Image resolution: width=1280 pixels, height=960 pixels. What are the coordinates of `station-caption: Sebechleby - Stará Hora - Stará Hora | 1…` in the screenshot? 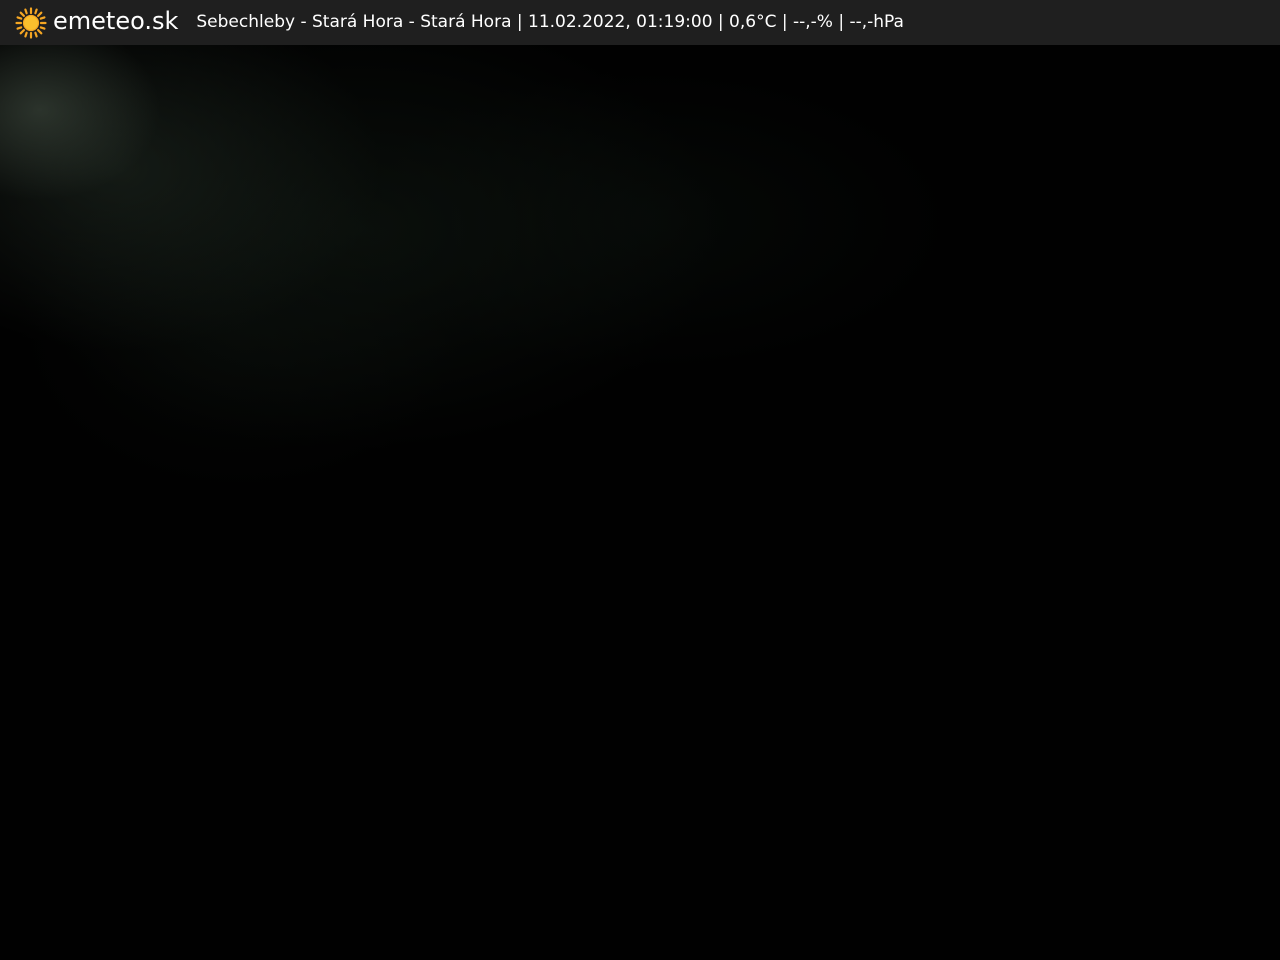 It's located at (550, 22).